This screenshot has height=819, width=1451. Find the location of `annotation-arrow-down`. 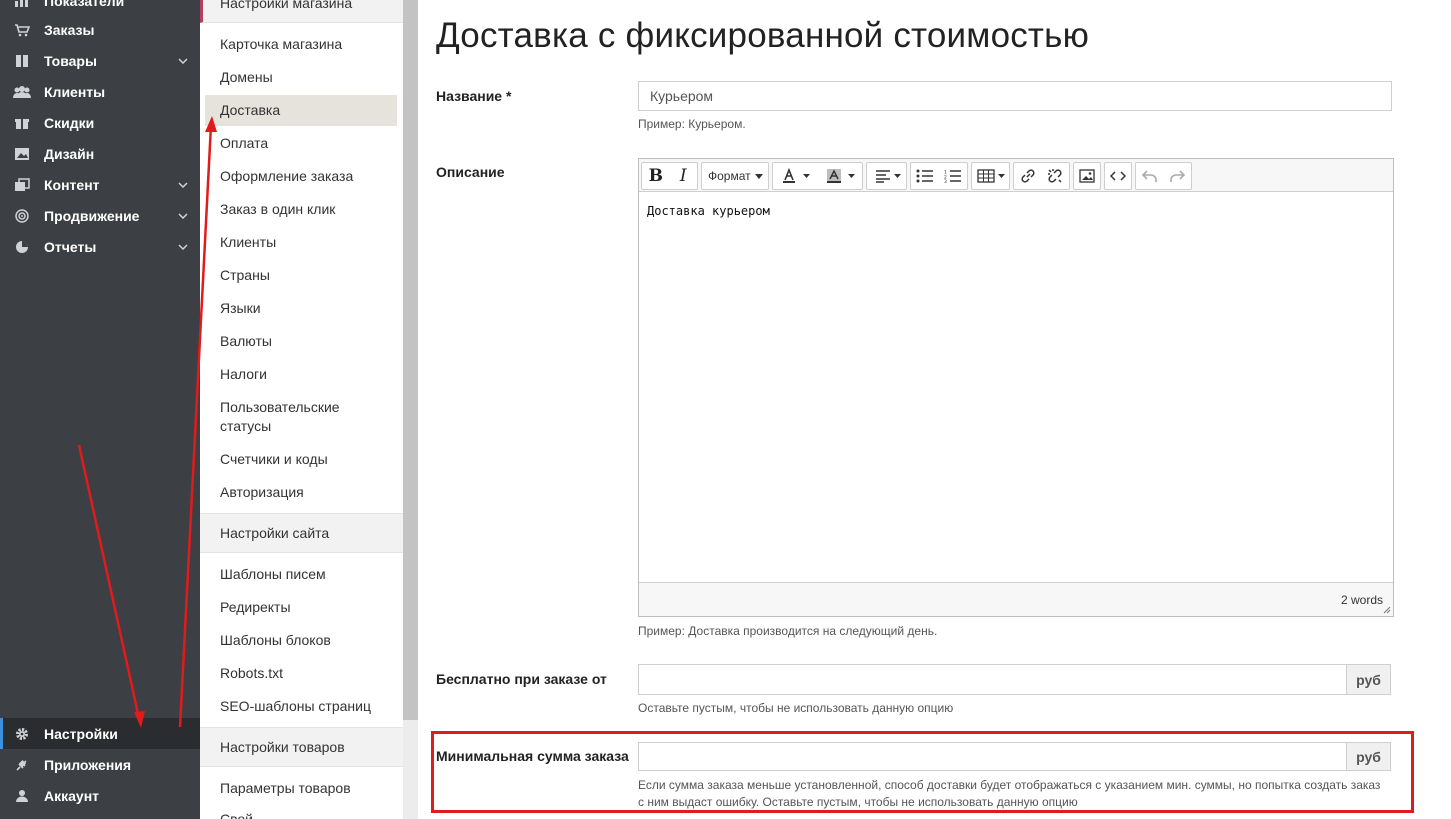

annotation-arrow-down is located at coordinates (109, 584).